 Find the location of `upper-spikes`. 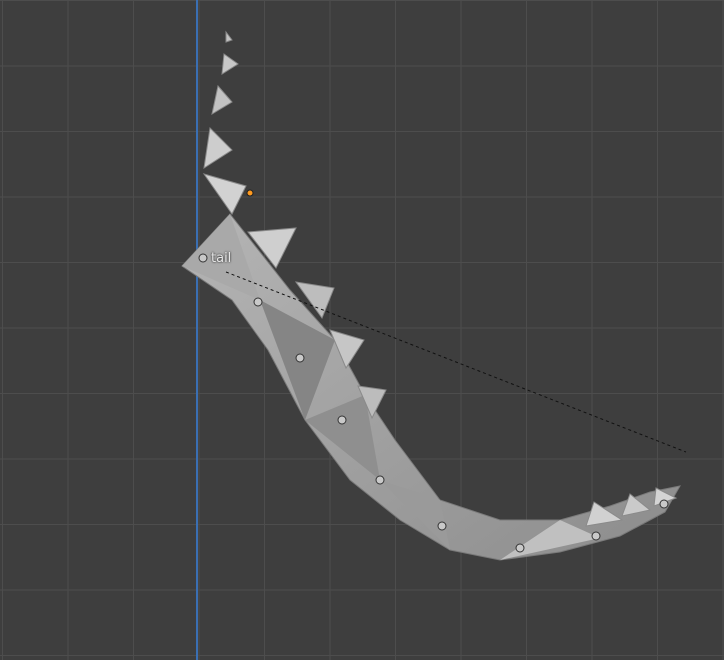

upper-spikes is located at coordinates (224, 122).